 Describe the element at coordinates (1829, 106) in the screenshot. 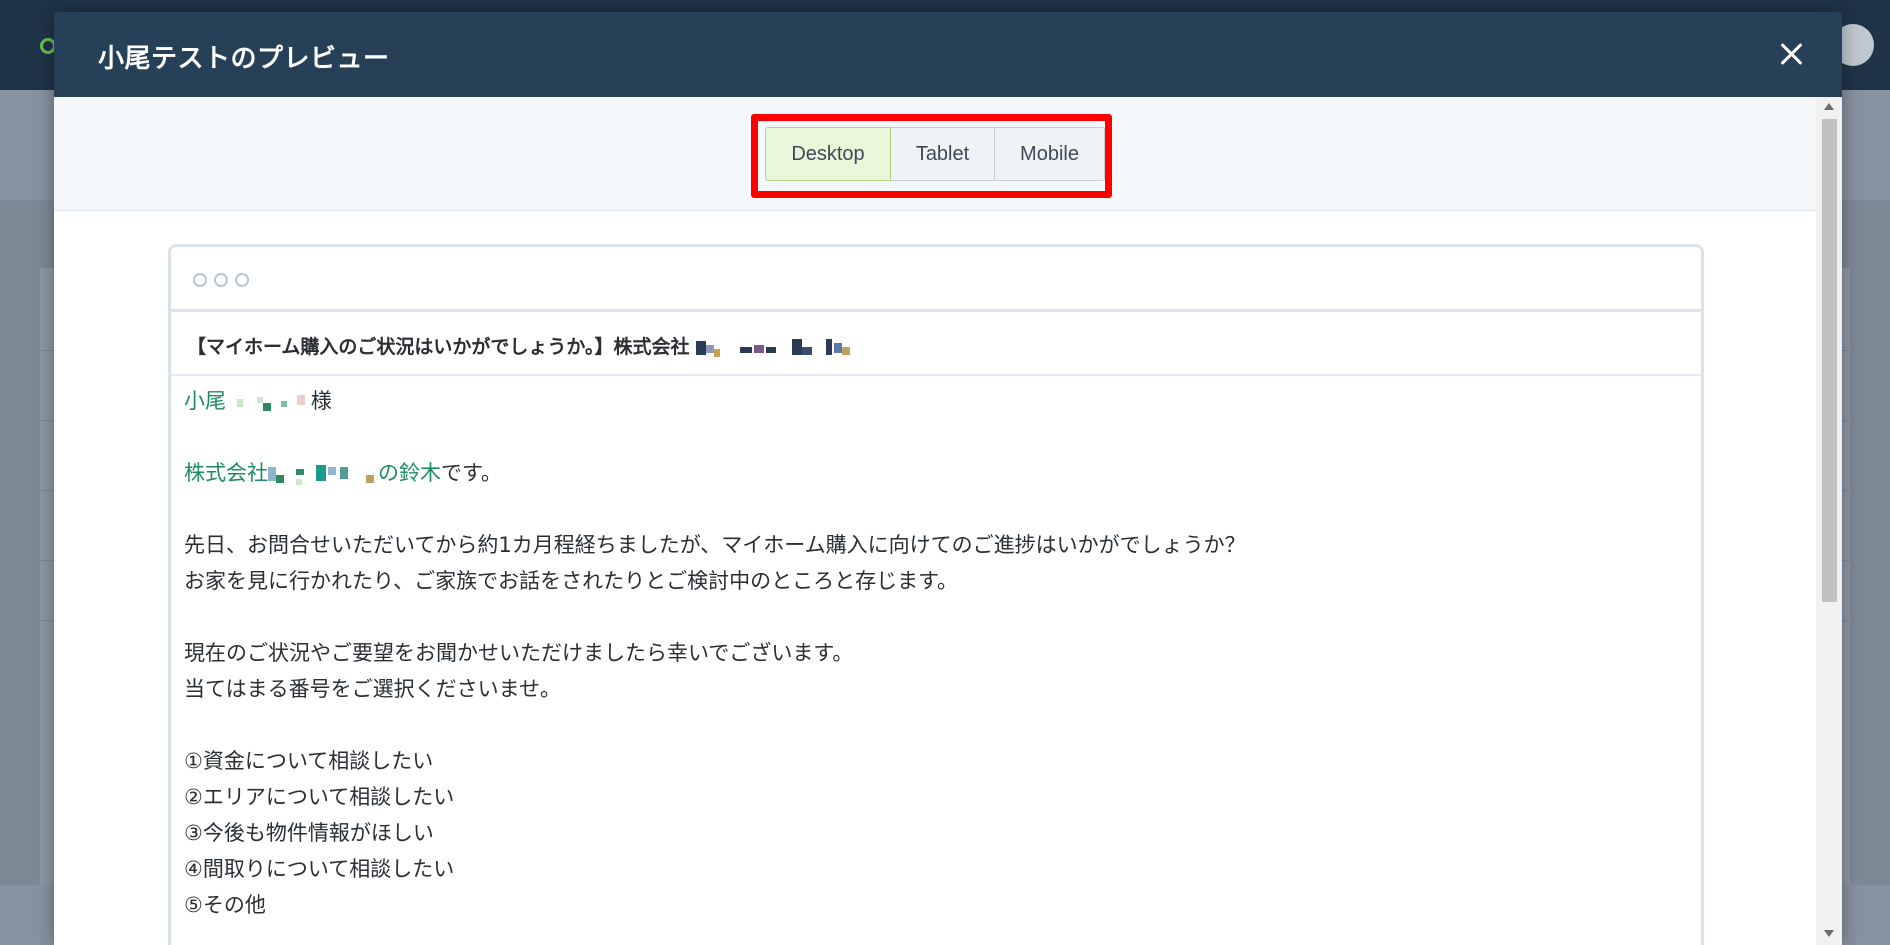

I see `scroll-up-arrow-icon` at that location.